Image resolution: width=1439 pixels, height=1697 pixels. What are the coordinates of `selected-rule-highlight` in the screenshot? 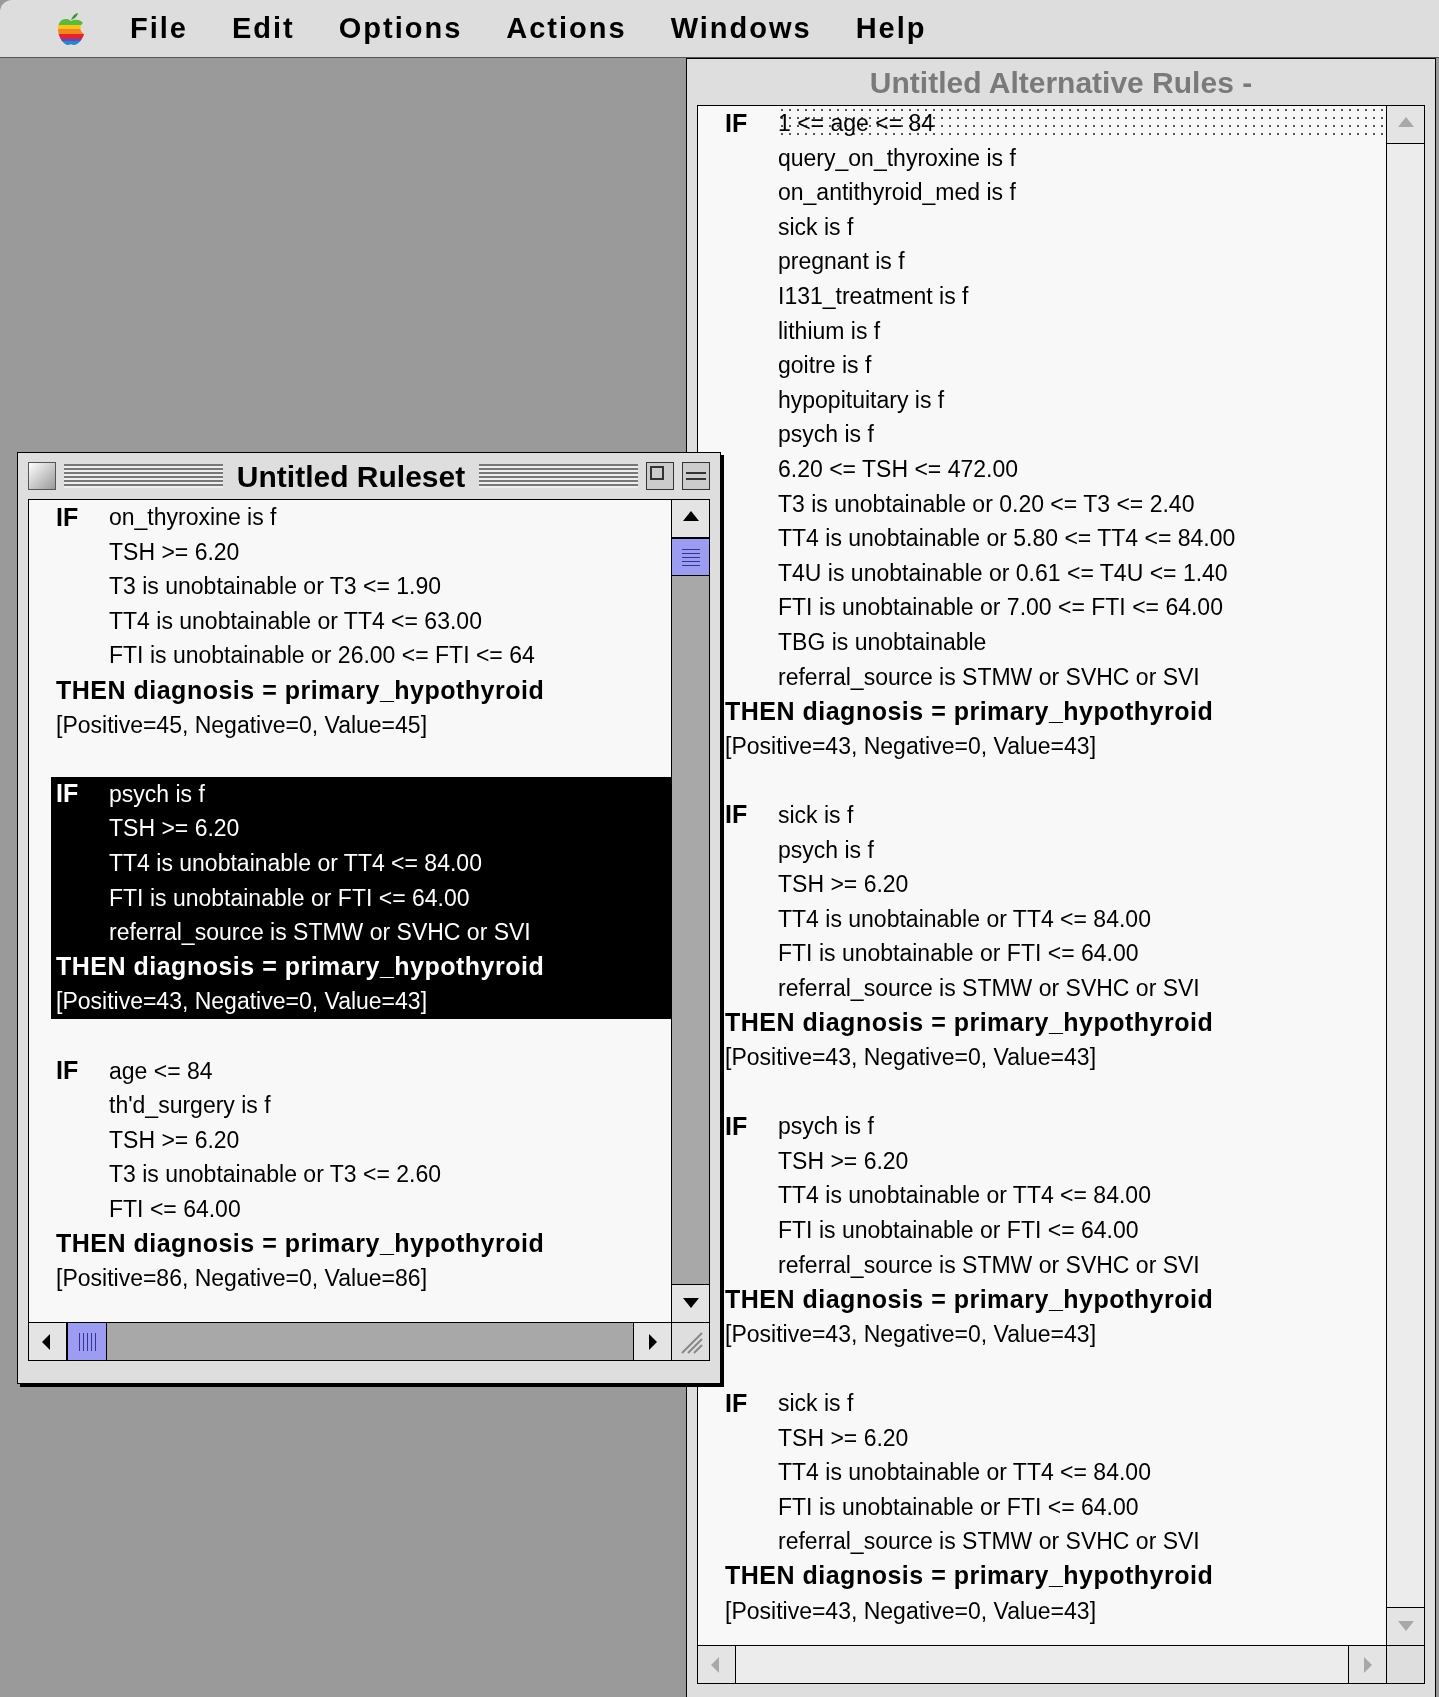 It's located at (361, 897).